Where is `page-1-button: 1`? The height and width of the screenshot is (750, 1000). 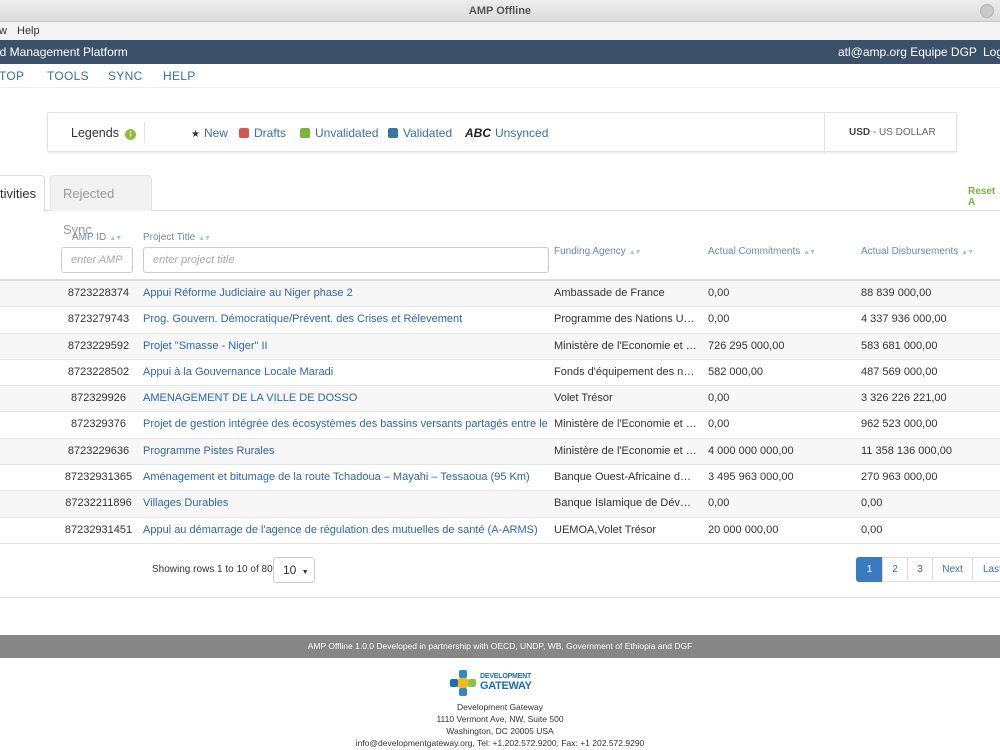
page-1-button: 1 is located at coordinates (869, 569).